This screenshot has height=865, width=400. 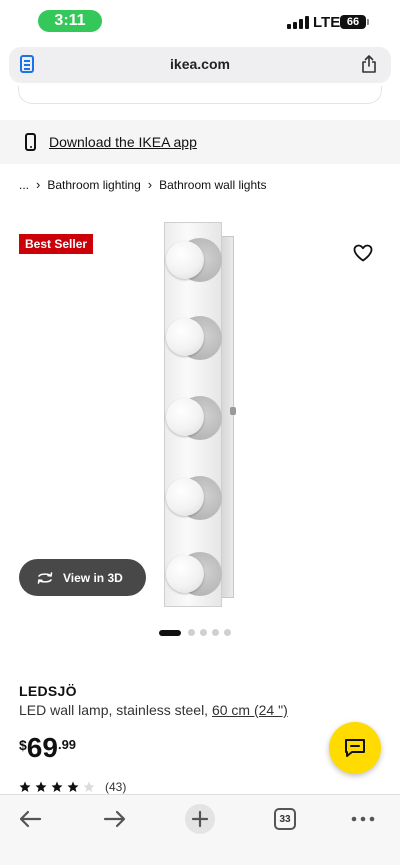 What do you see at coordinates (327, 22) in the screenshot?
I see `network-label: LTE` at bounding box center [327, 22].